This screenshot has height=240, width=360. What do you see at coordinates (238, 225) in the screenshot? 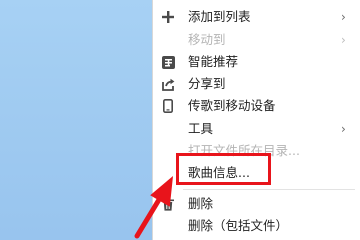
I see `menu-item-label: 删除（包括文件）` at bounding box center [238, 225].